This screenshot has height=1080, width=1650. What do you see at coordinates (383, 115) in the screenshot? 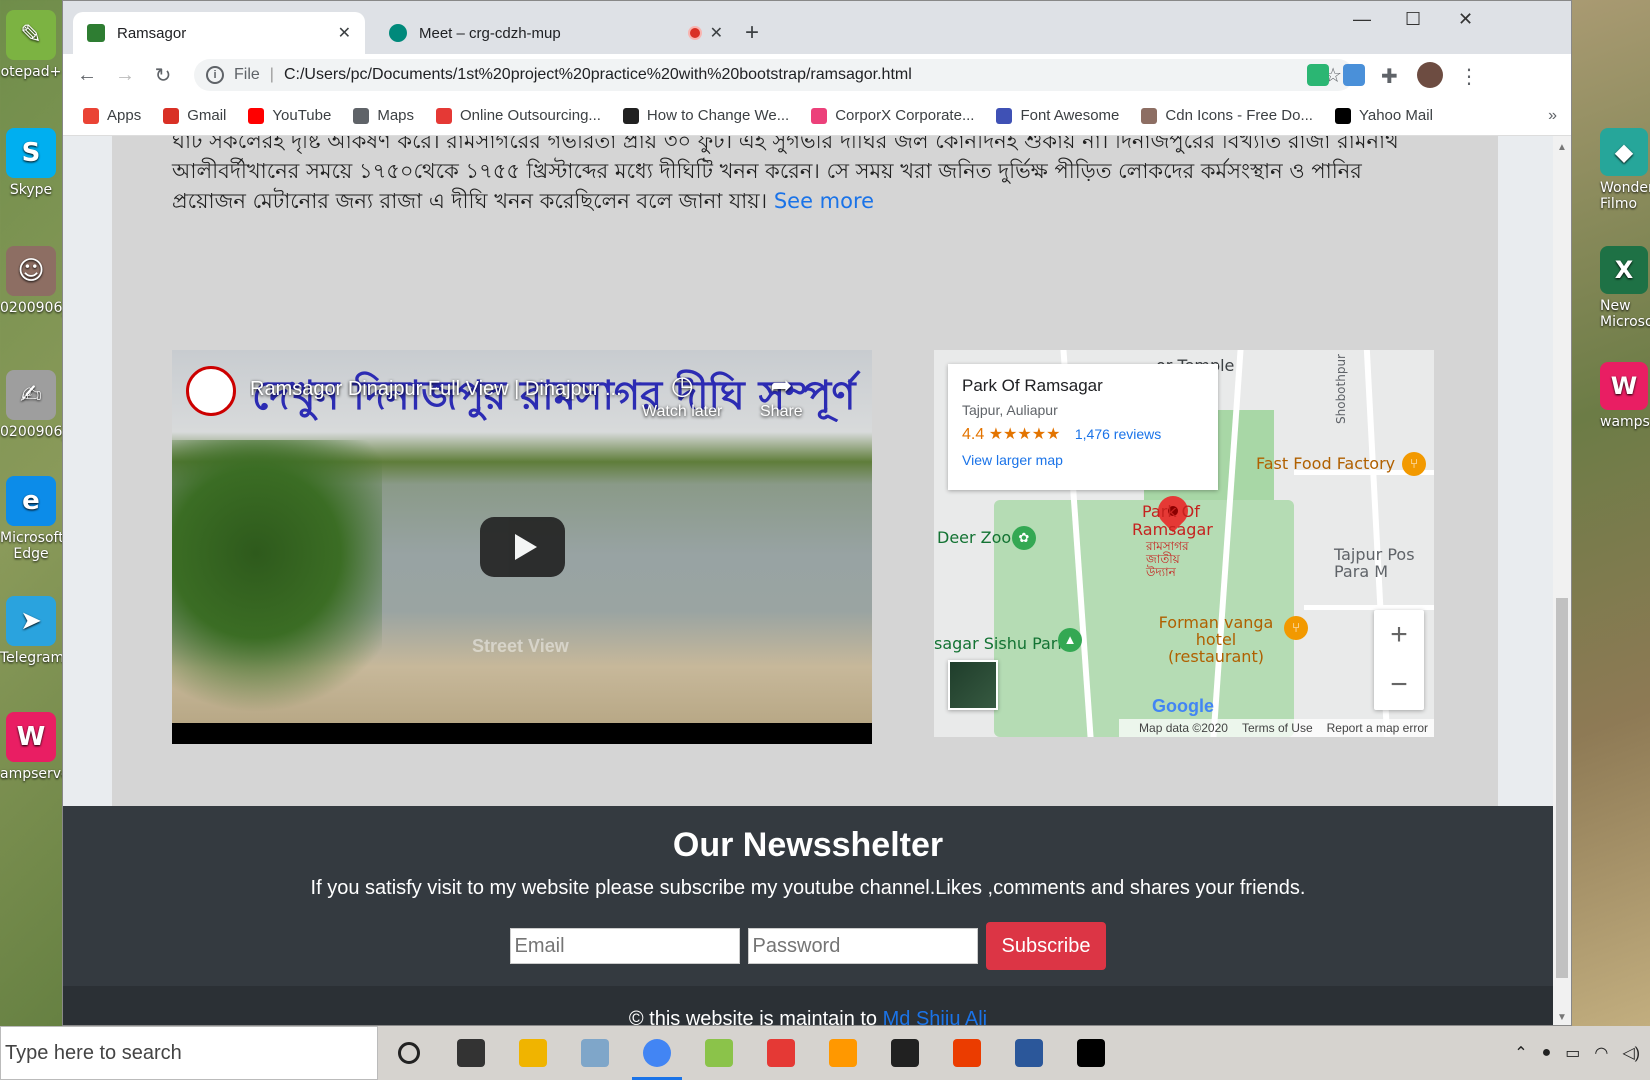
I see `bookmark-item: Maps` at bounding box center [383, 115].